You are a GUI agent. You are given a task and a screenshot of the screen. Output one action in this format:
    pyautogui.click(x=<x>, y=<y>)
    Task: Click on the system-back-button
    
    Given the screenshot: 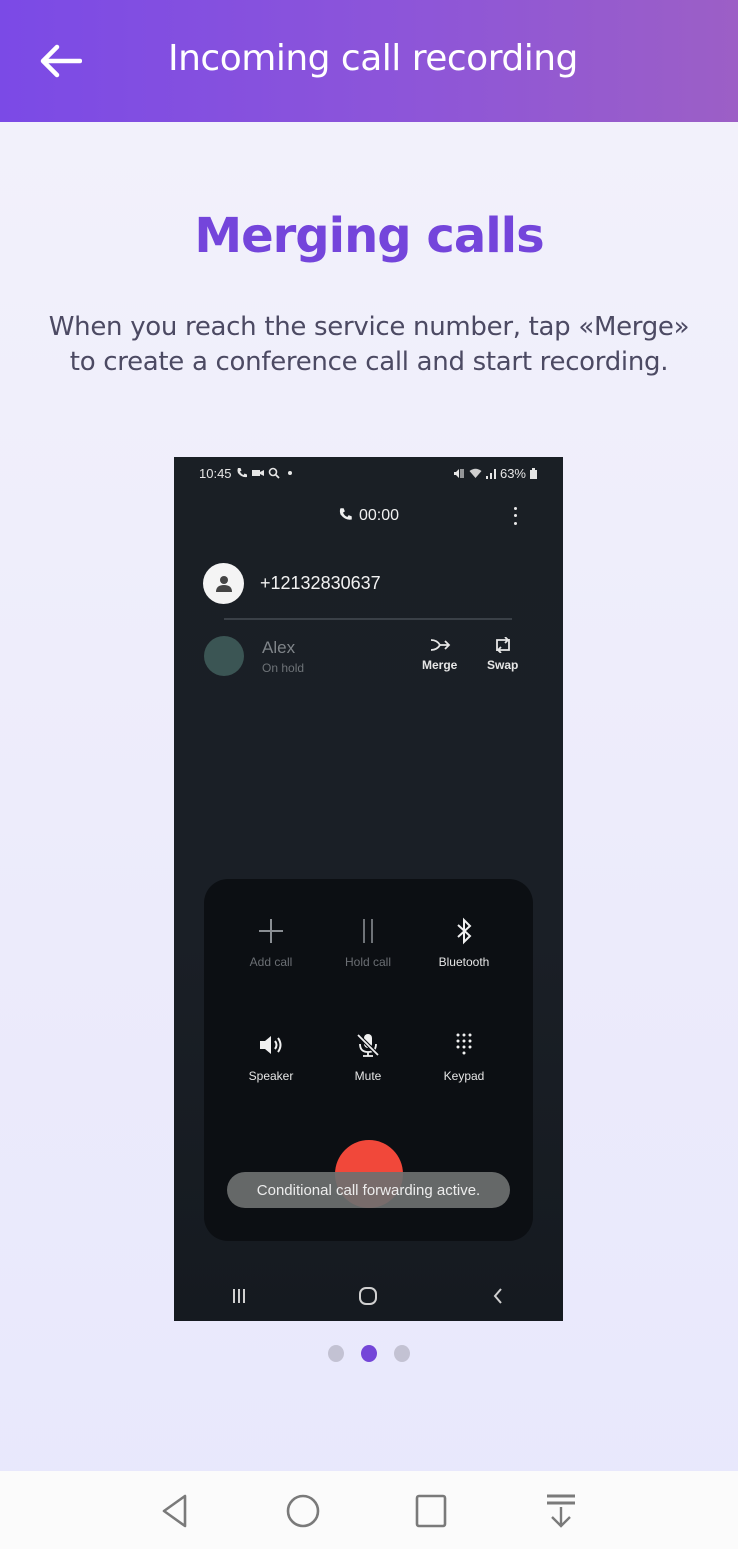 What is the action you would take?
    pyautogui.click(x=175, y=1511)
    